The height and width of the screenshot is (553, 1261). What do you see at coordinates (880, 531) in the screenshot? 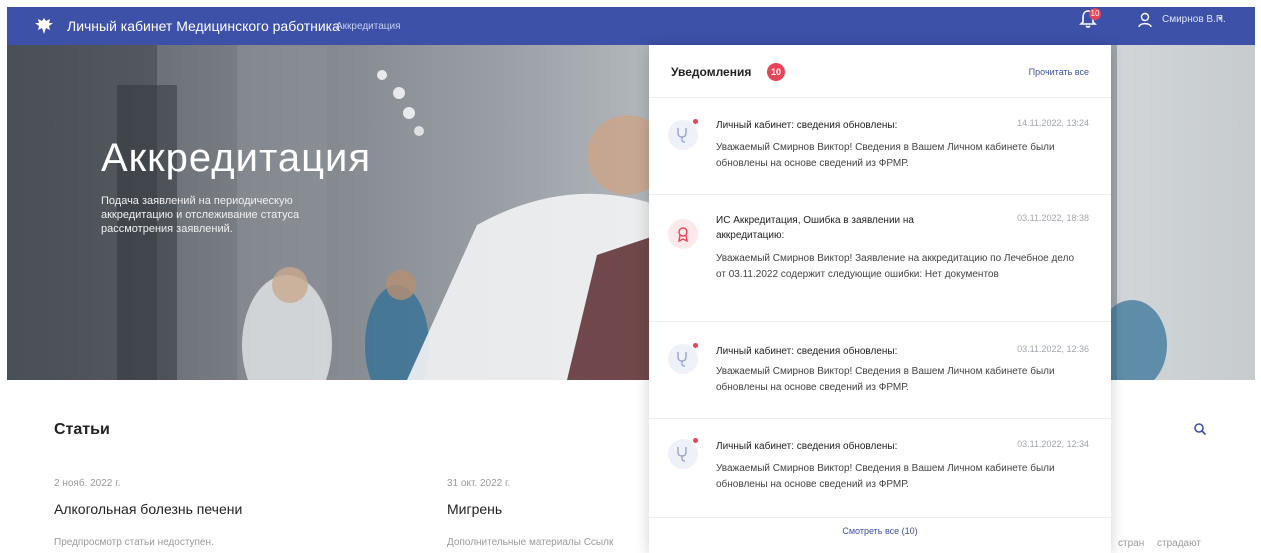
I see `see-all-button: Смотреть все (10)` at bounding box center [880, 531].